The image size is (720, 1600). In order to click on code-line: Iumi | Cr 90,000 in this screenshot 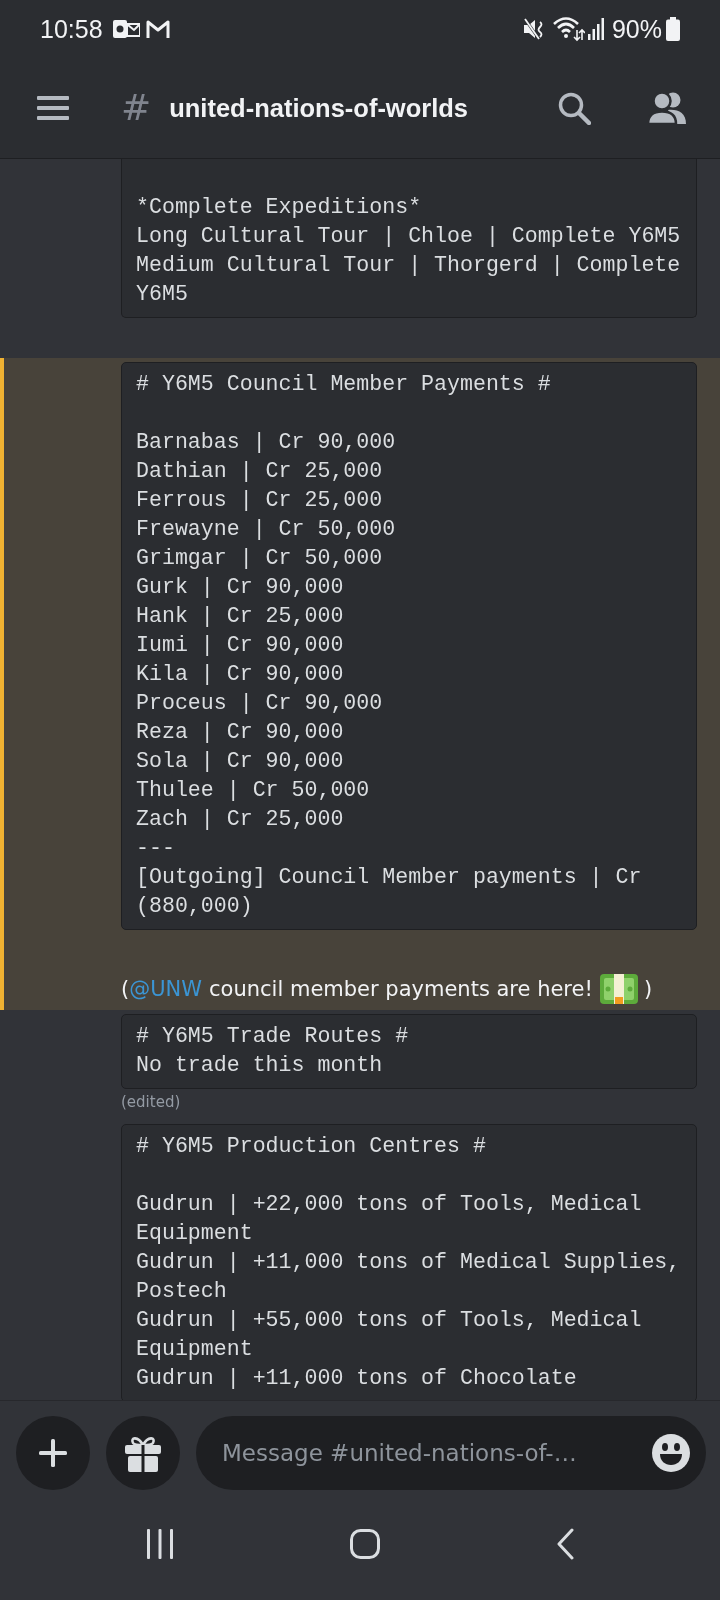, I will do `click(240, 645)`.